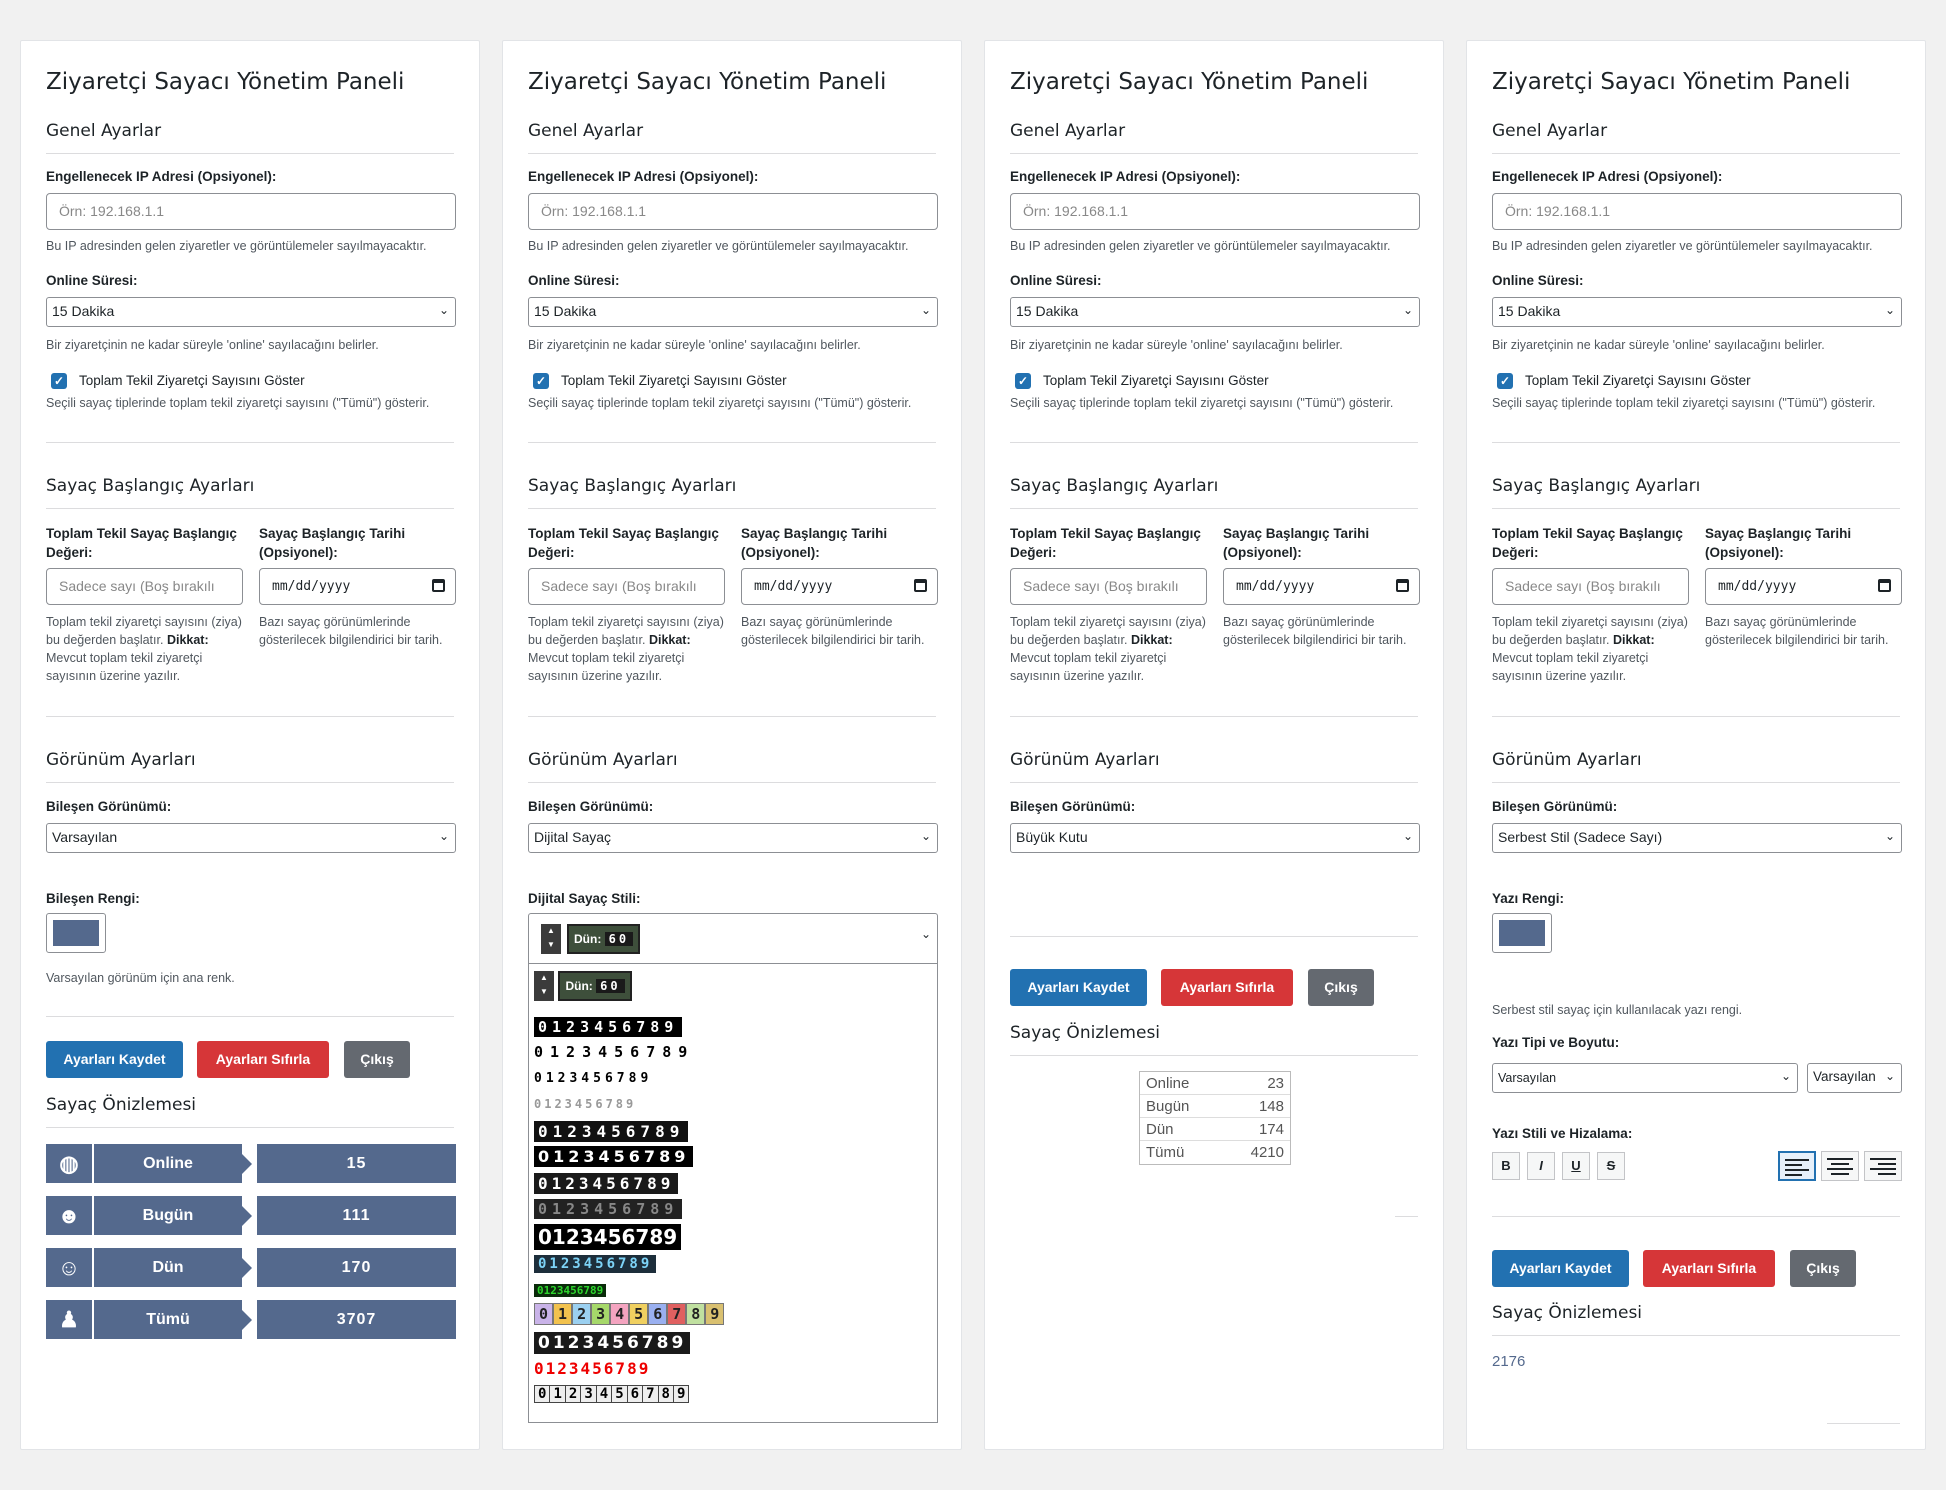  I want to click on digital-style-select: ▲ ▼ Dün: 60 ⌄, so click(733, 938).